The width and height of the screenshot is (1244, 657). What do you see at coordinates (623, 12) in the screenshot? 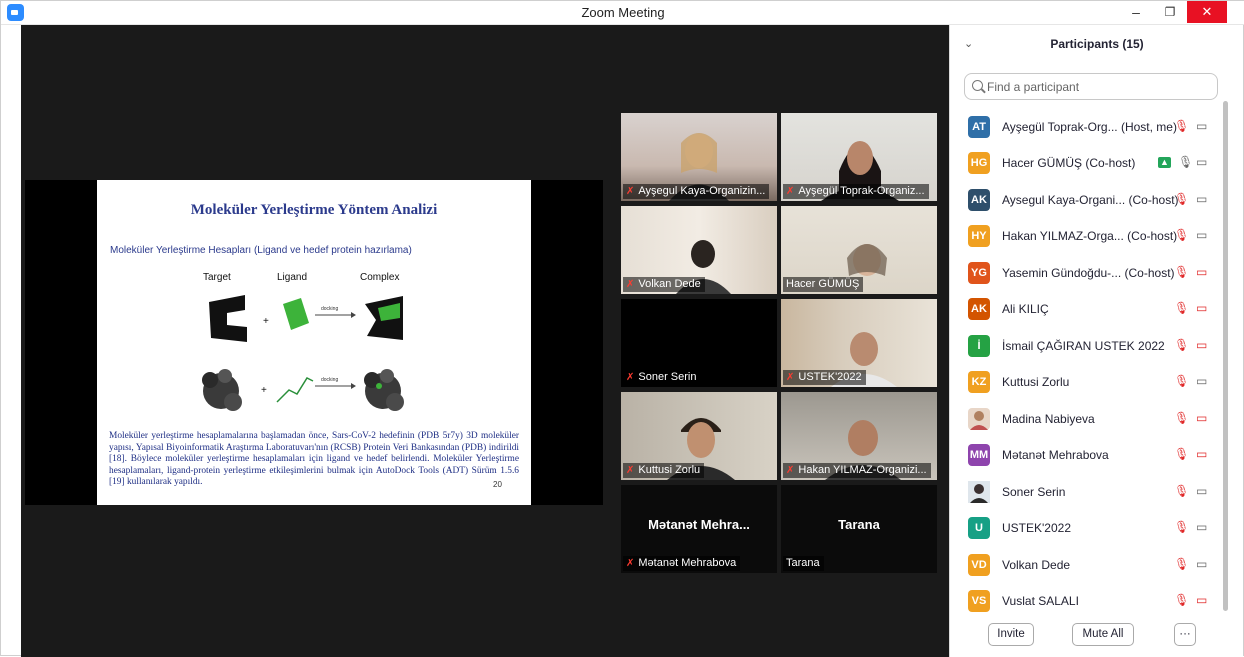
I see `window-title: Zoom Meeting` at bounding box center [623, 12].